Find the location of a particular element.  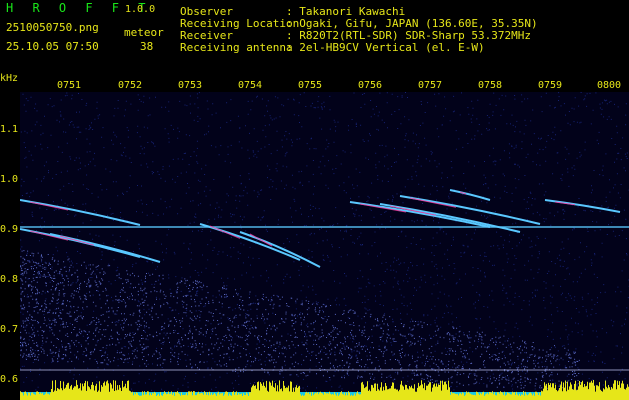

antenna-value: : 2el-HB9CV Vertical (el. E-W) is located at coordinates (385, 47).